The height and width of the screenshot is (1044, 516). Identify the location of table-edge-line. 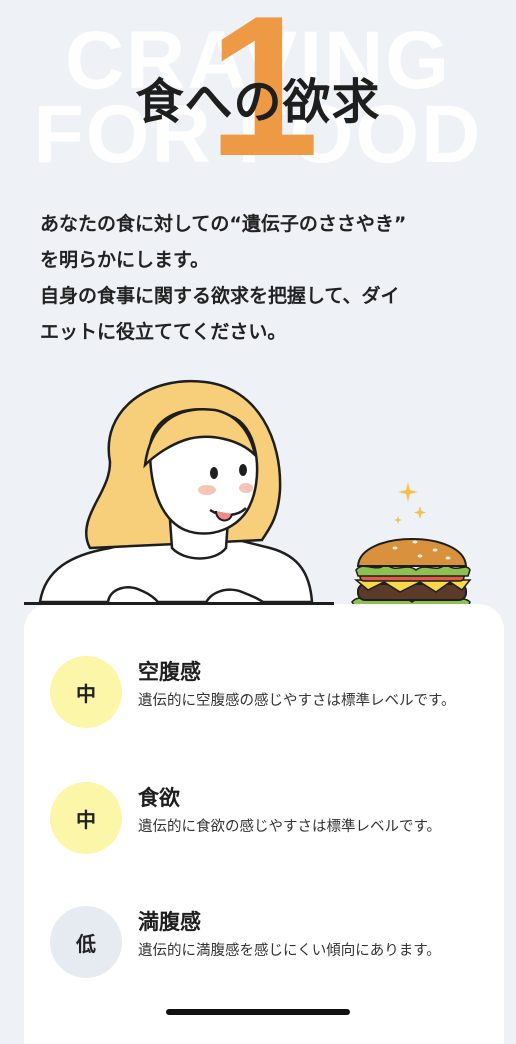
(179, 603).